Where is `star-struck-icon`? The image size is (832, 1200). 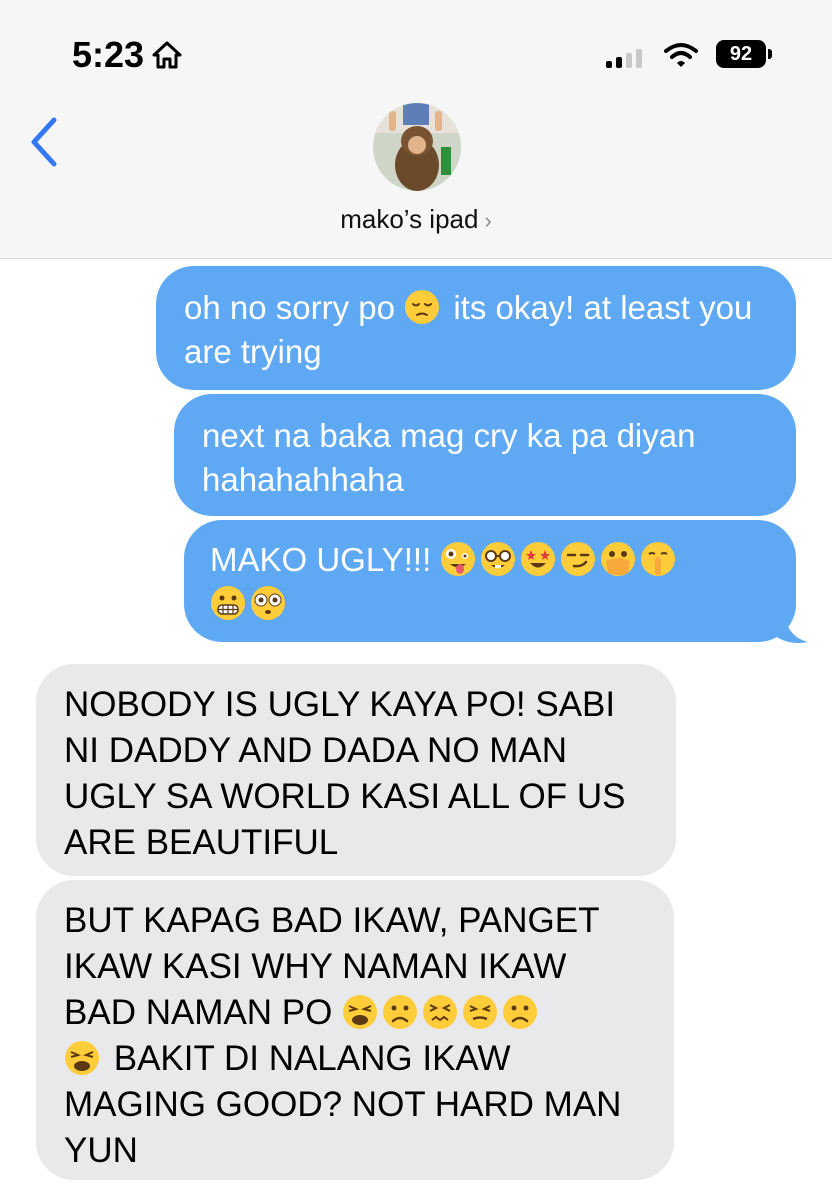
star-struck-icon is located at coordinates (538, 559).